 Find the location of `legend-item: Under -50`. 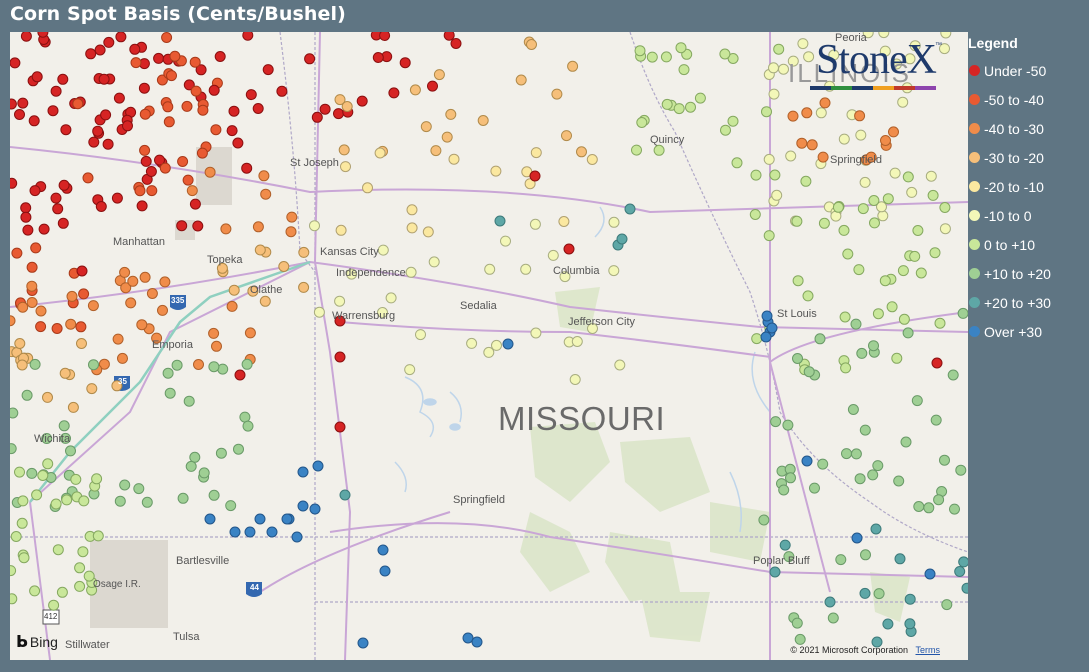

legend-item: Under -50 is located at coordinates (1027, 70).